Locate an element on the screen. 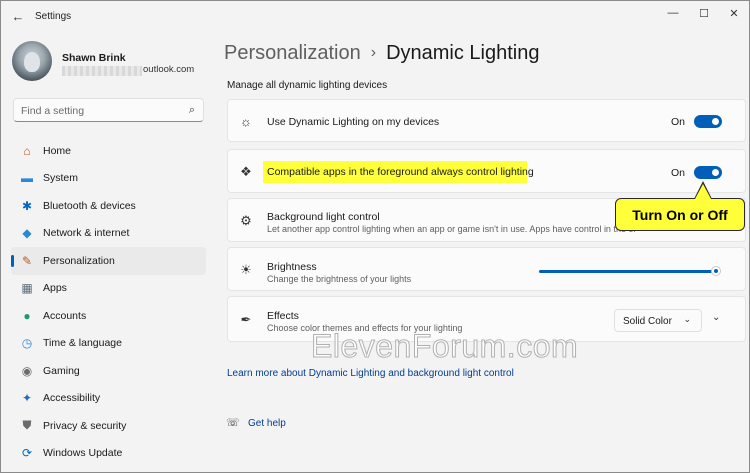 The width and height of the screenshot is (750, 473). effects-dropdown: Solid Color ⌄ is located at coordinates (658, 320).